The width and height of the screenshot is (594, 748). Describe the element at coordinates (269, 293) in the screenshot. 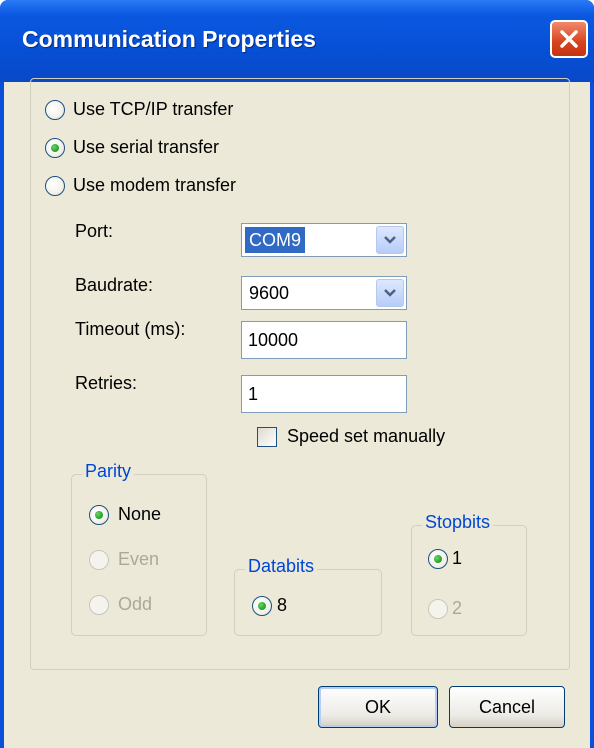

I see `baudrate-value: 9600` at that location.